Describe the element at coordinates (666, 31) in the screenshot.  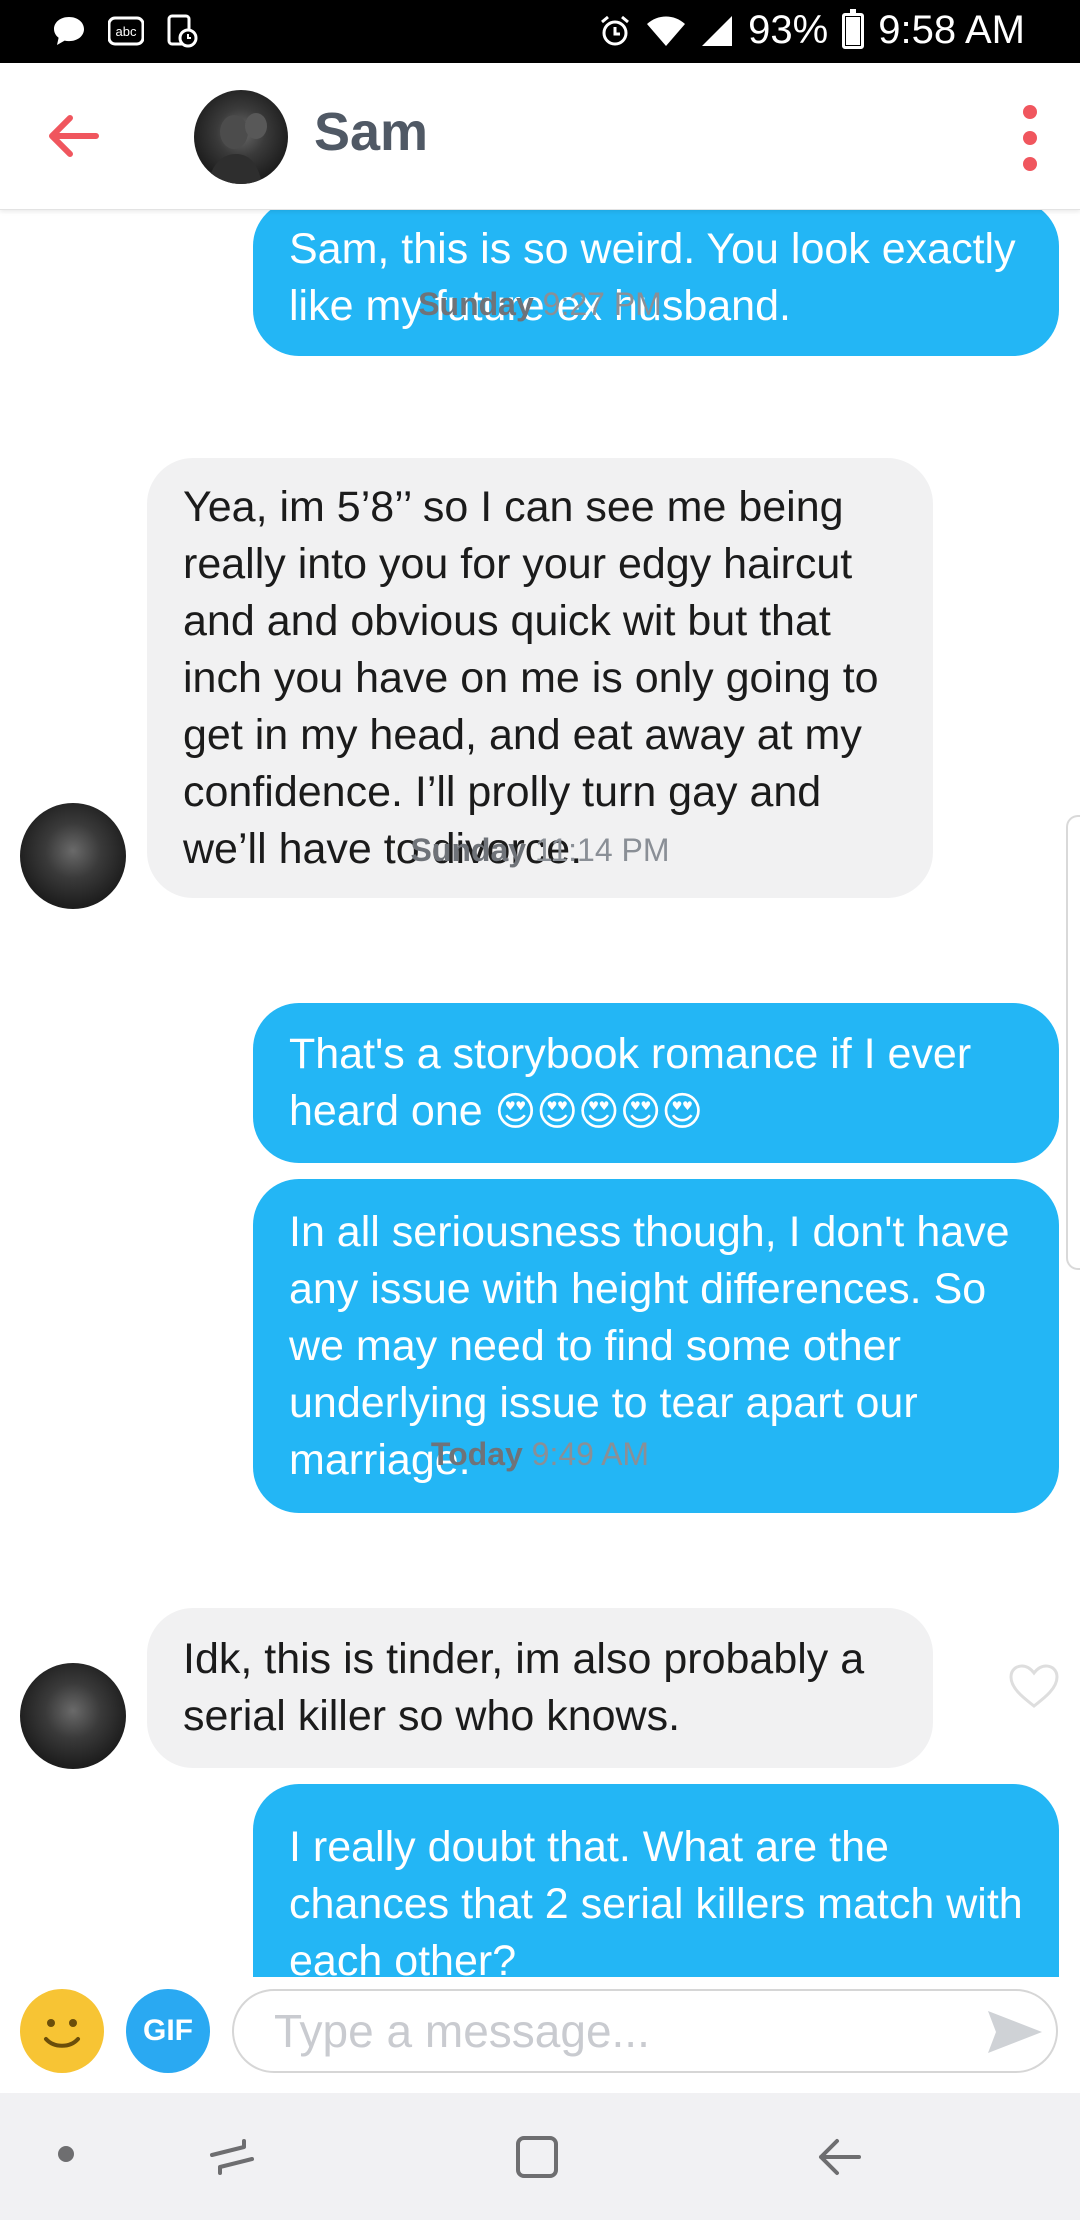
I see `wifi-icon` at that location.